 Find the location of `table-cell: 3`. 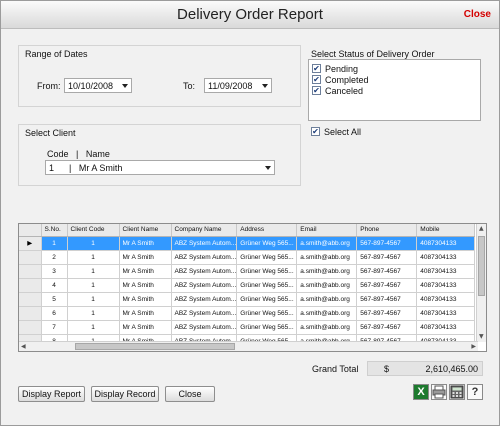

table-cell: 3 is located at coordinates (54, 271).